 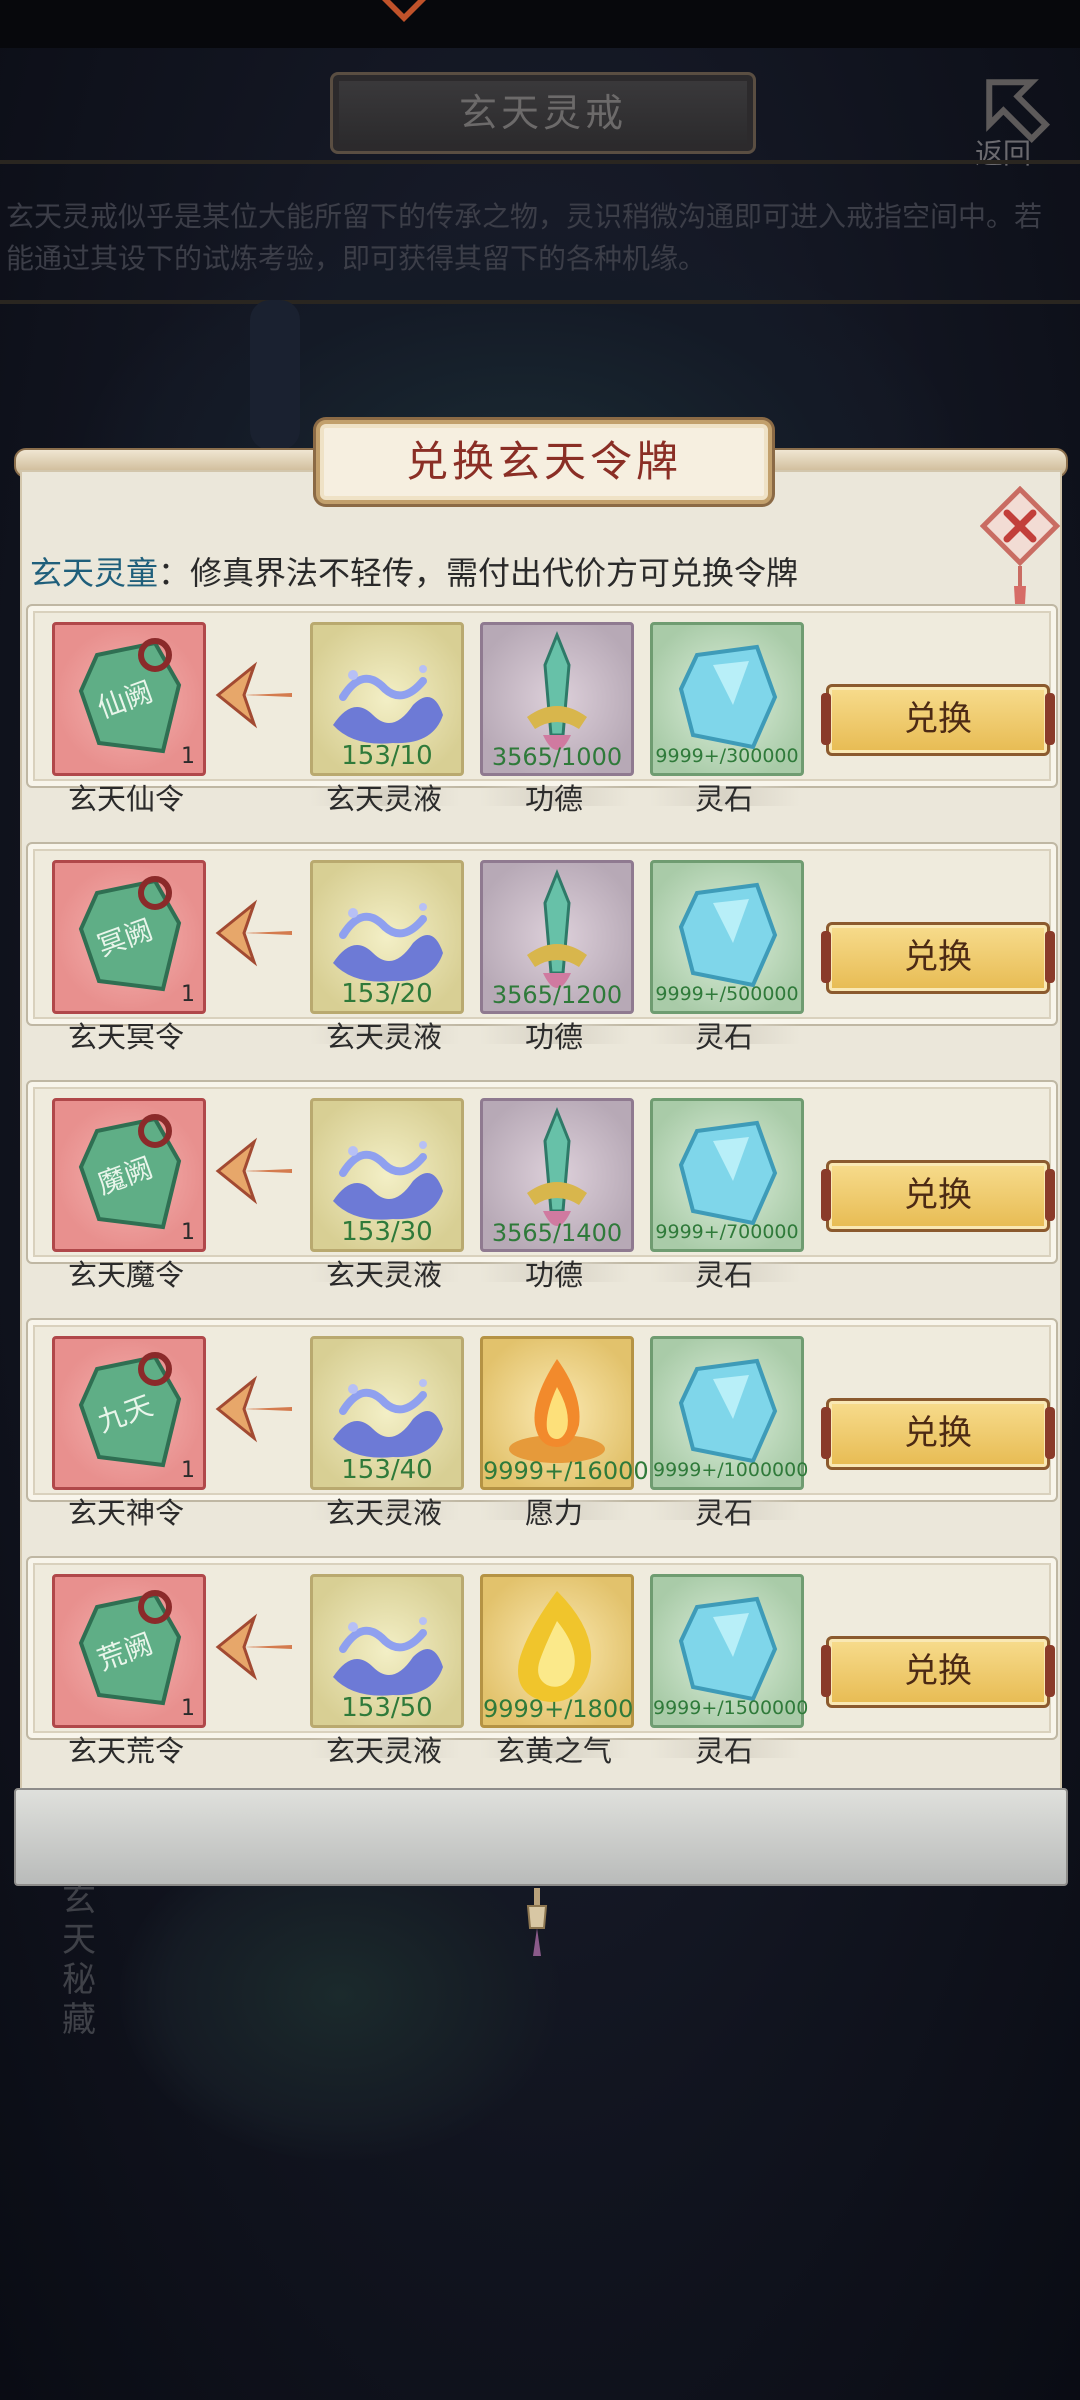 I want to click on cost-requirement: 3565/1400, so click(x=557, y=1233).